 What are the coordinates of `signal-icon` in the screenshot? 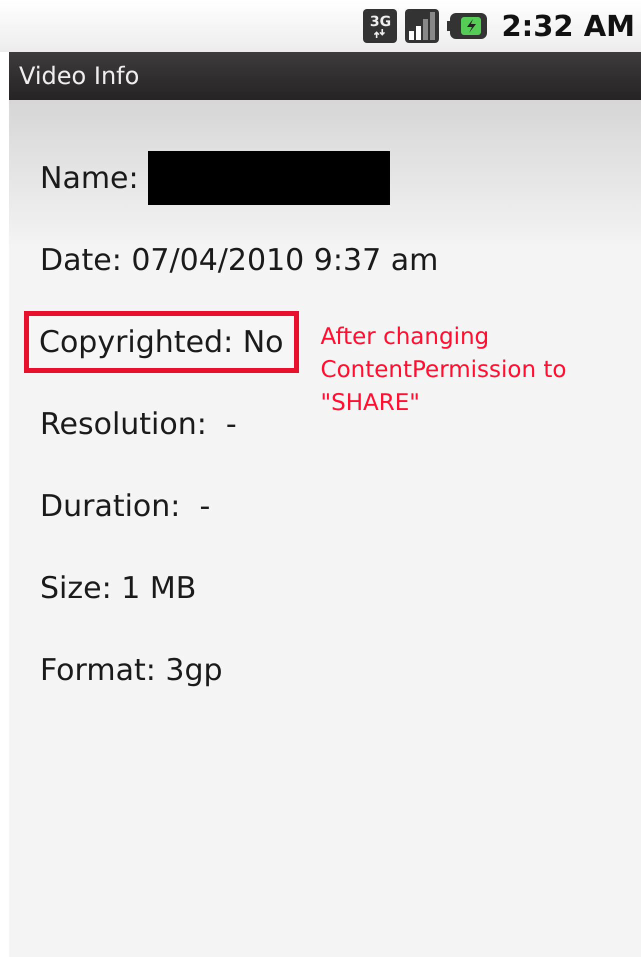 It's located at (422, 26).